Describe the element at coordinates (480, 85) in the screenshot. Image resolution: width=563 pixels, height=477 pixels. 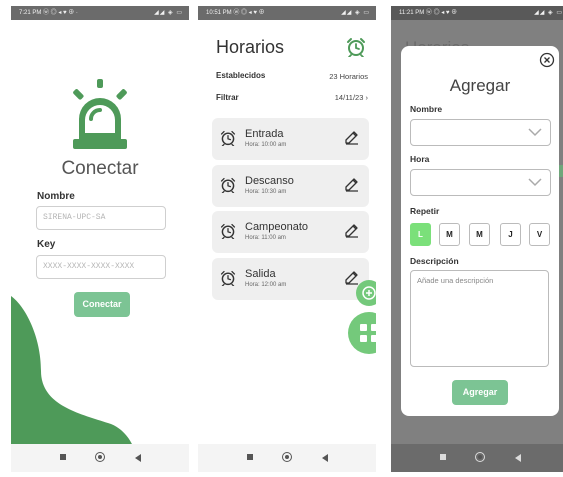
I see `dialog-title: Agregar` at that location.